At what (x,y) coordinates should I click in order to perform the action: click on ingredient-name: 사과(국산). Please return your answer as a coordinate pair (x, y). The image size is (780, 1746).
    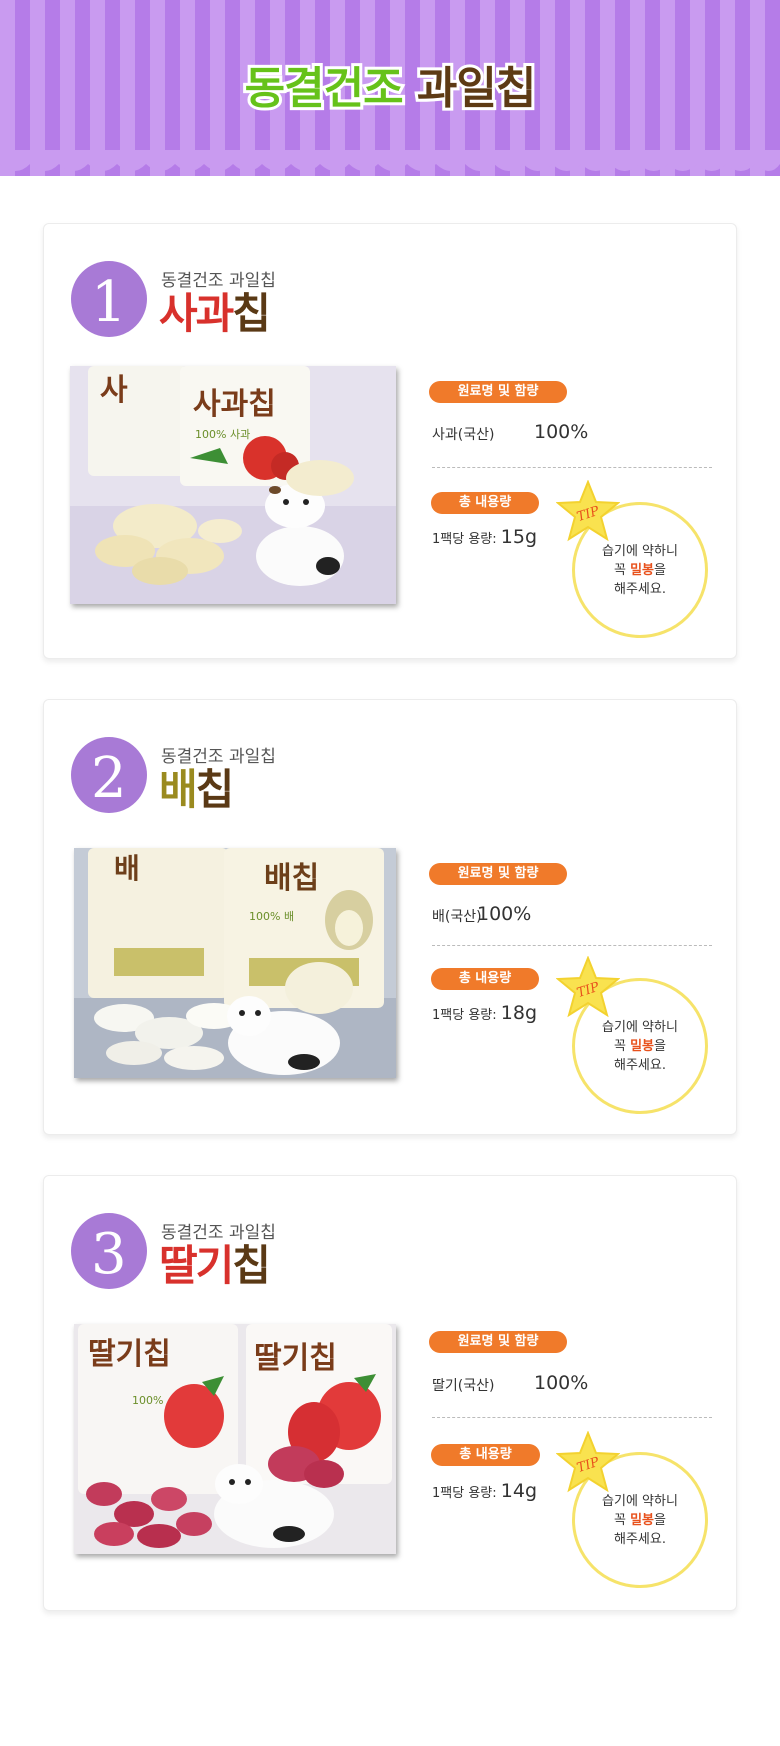
    Looking at the image, I should click on (463, 435).